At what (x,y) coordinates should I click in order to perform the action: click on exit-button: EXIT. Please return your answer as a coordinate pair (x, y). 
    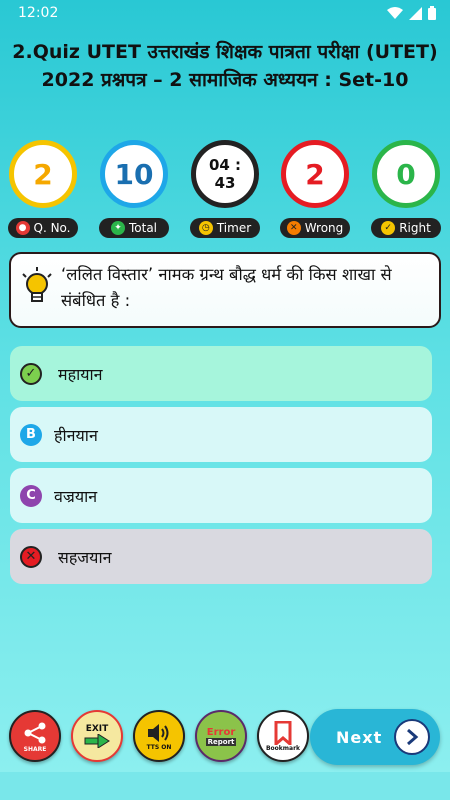
    Looking at the image, I should click on (97, 736).